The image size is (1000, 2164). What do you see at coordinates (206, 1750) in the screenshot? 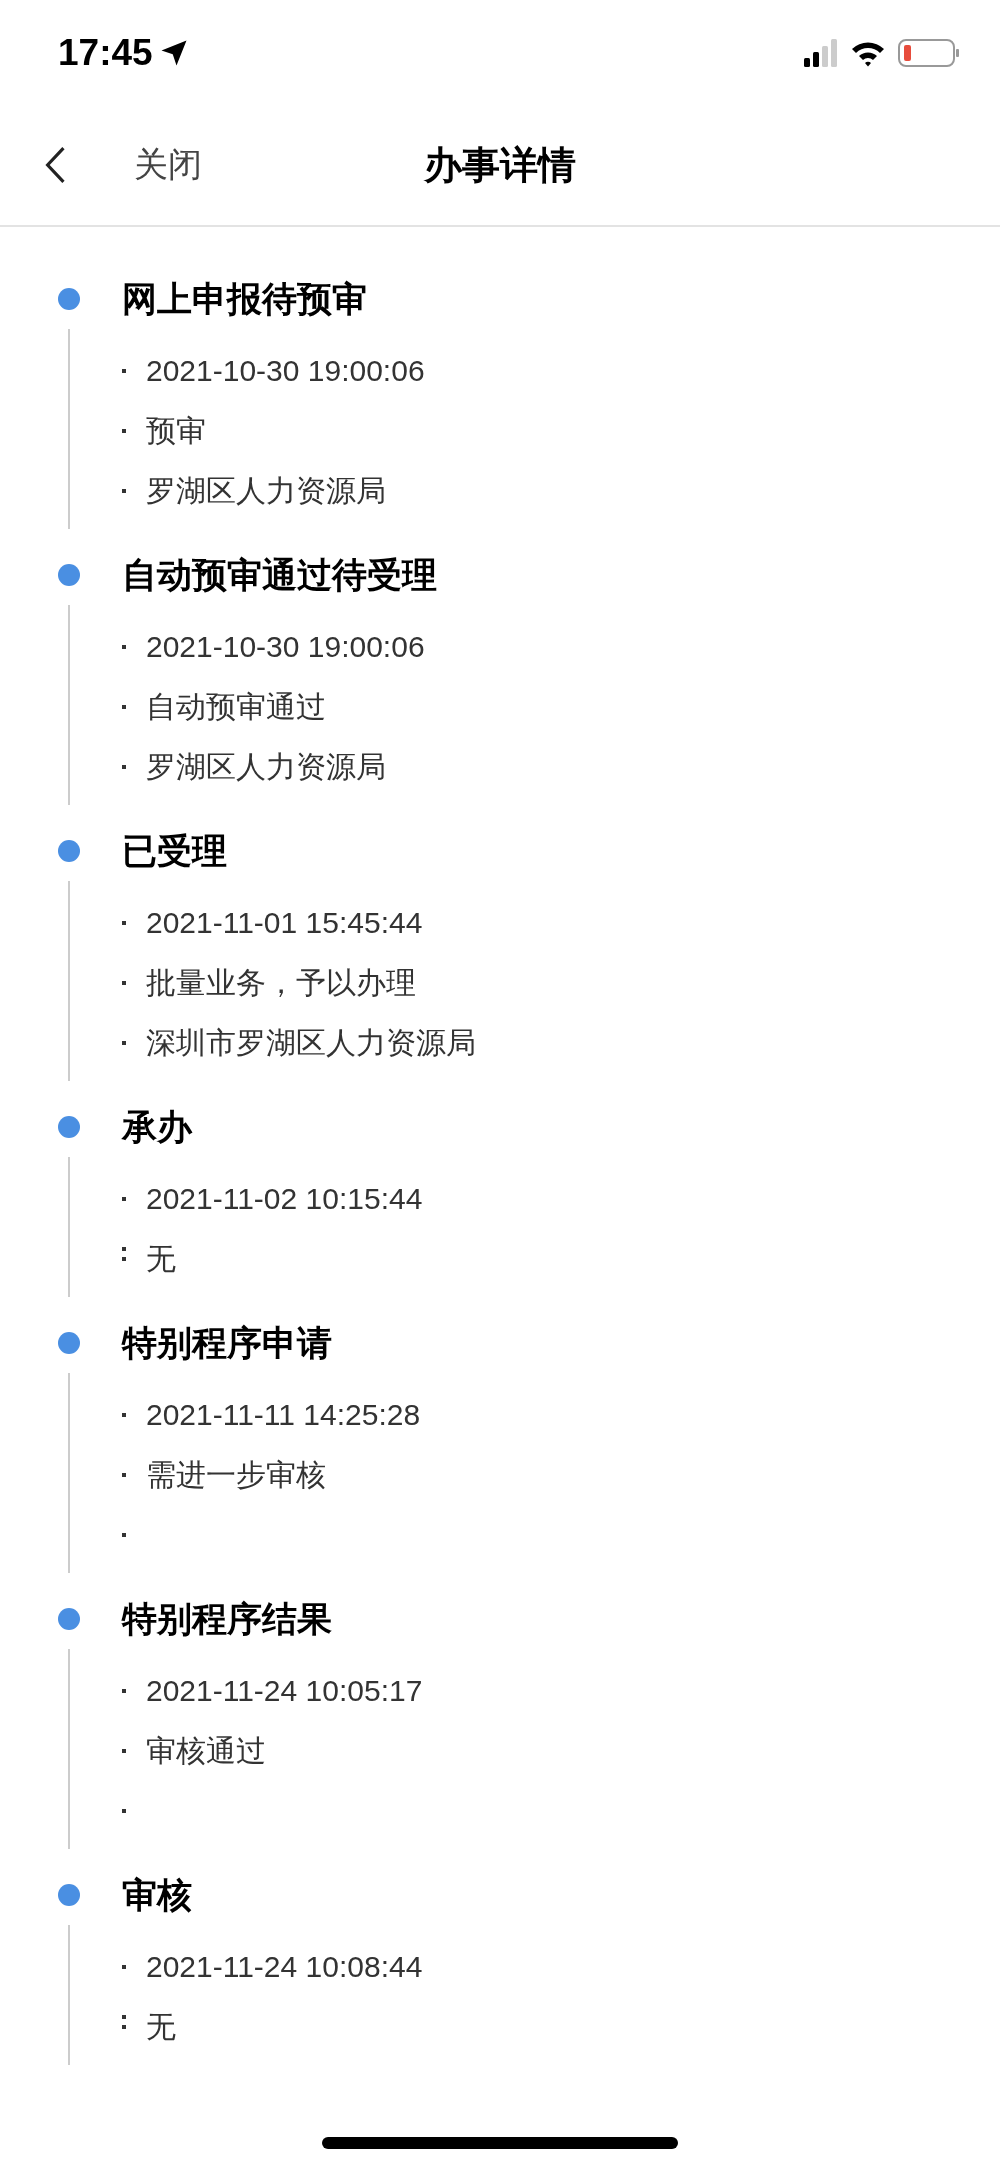
I see `step-detail: 审核通过` at bounding box center [206, 1750].